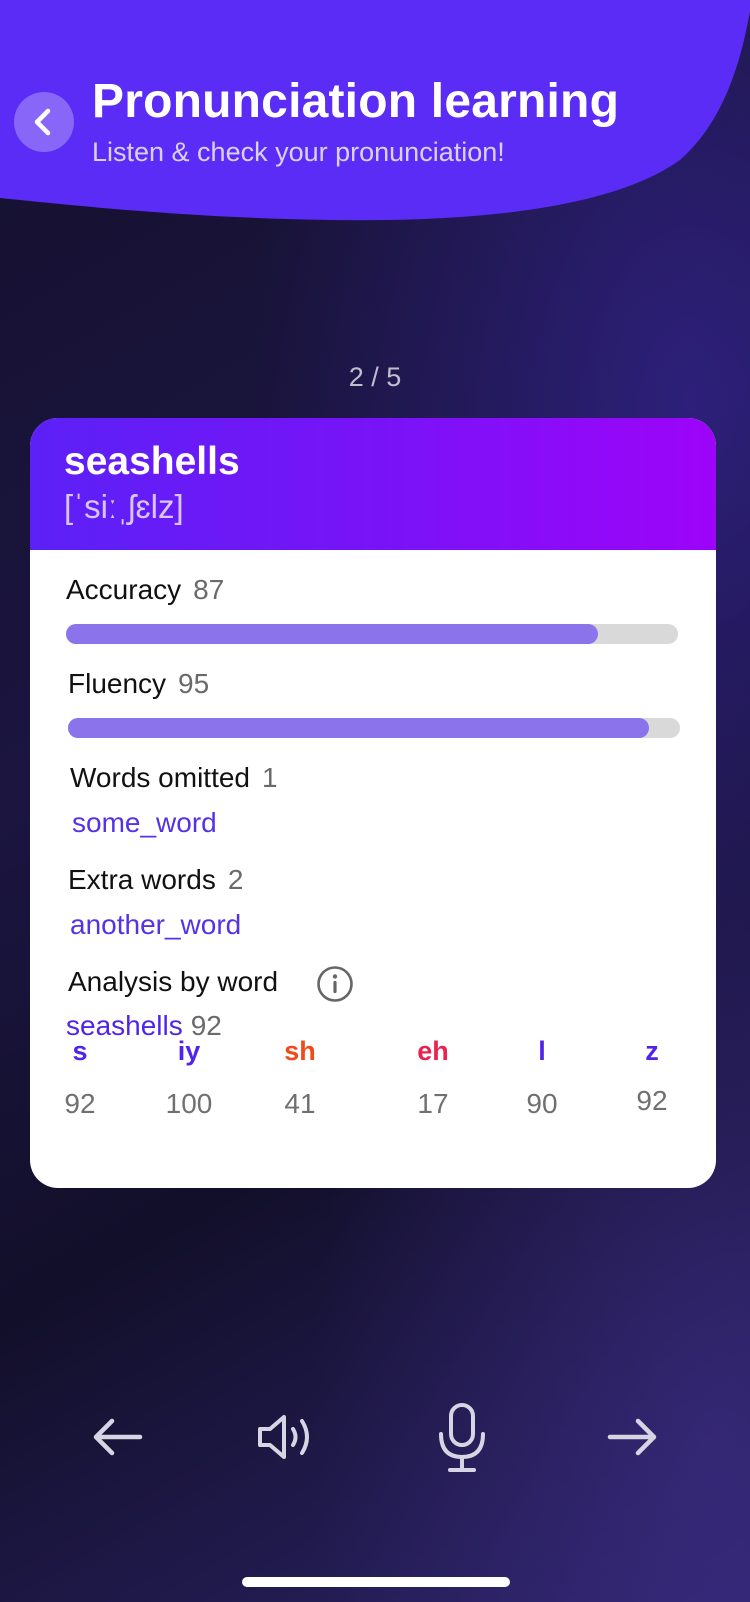  I want to click on omitted-word: some_word, so click(144, 823).